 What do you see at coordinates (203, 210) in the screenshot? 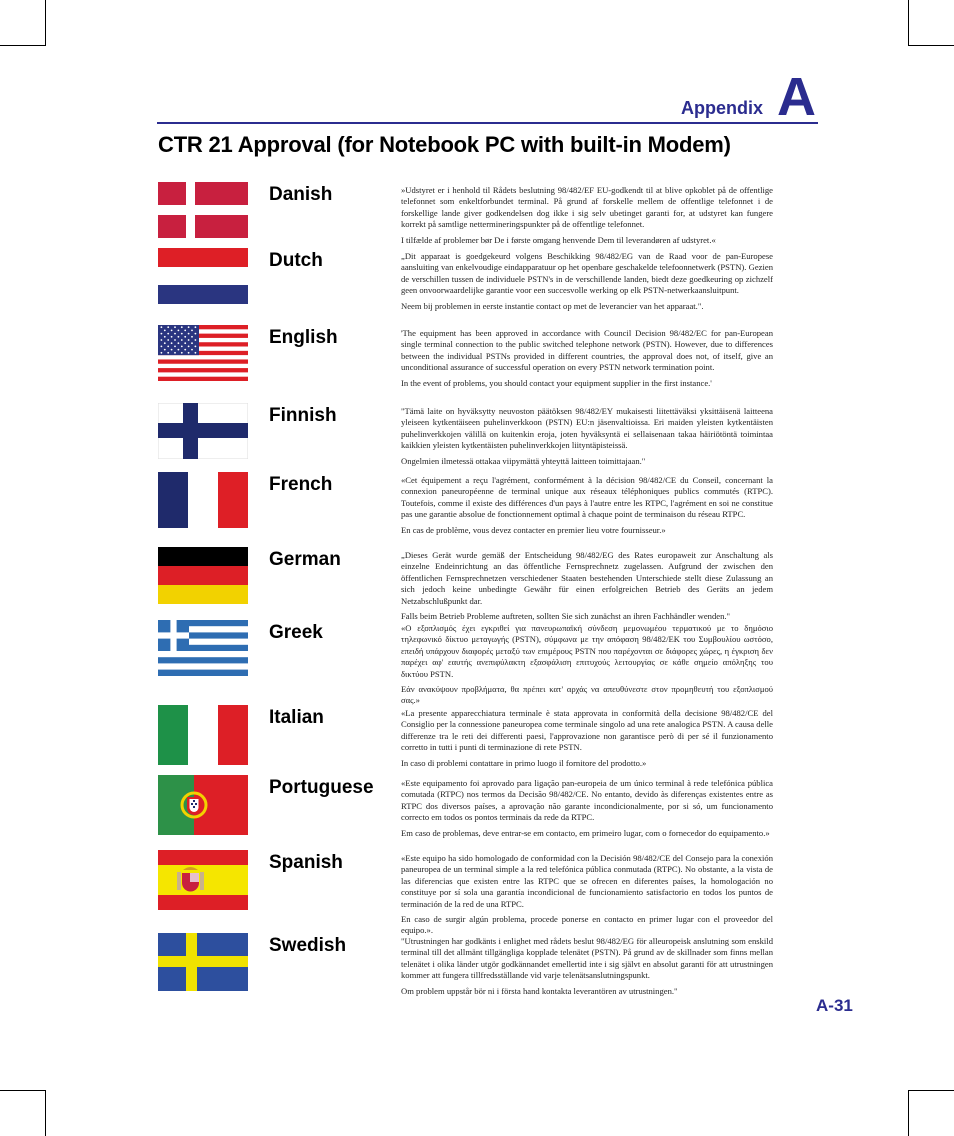
I see `denmark-flag-icon` at bounding box center [203, 210].